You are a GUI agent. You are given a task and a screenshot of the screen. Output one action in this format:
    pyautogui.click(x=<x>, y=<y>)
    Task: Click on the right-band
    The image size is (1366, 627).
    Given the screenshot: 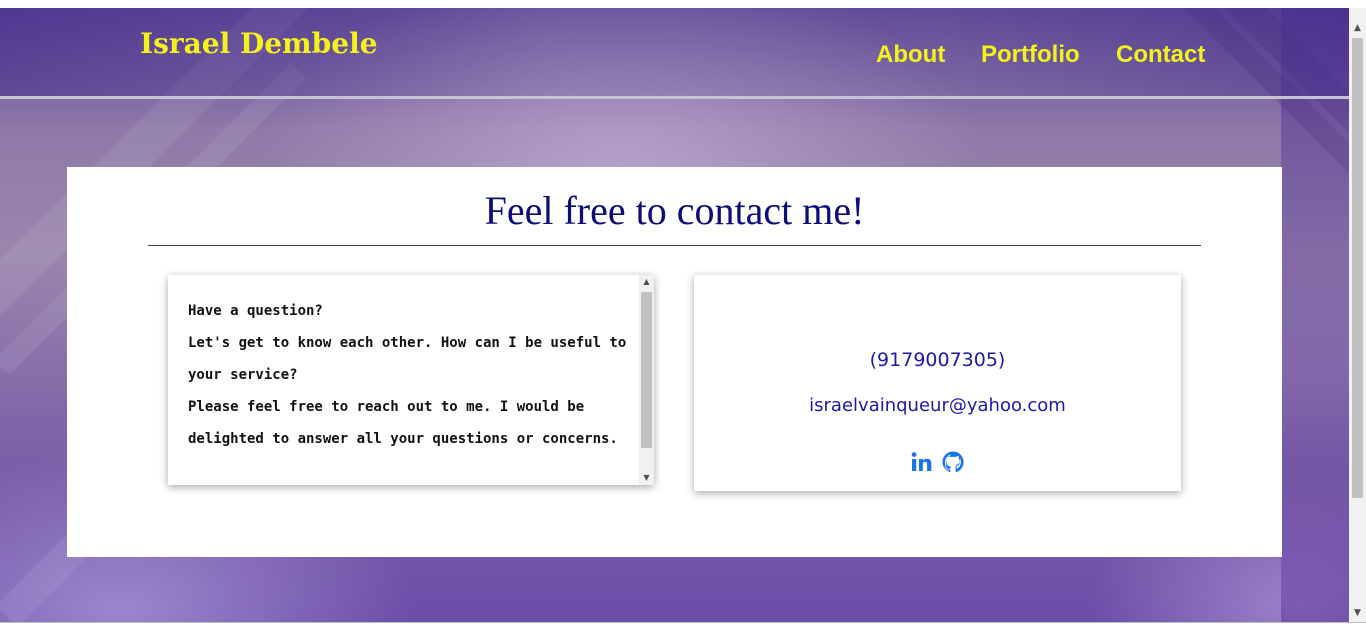 What is the action you would take?
    pyautogui.click(x=1315, y=315)
    